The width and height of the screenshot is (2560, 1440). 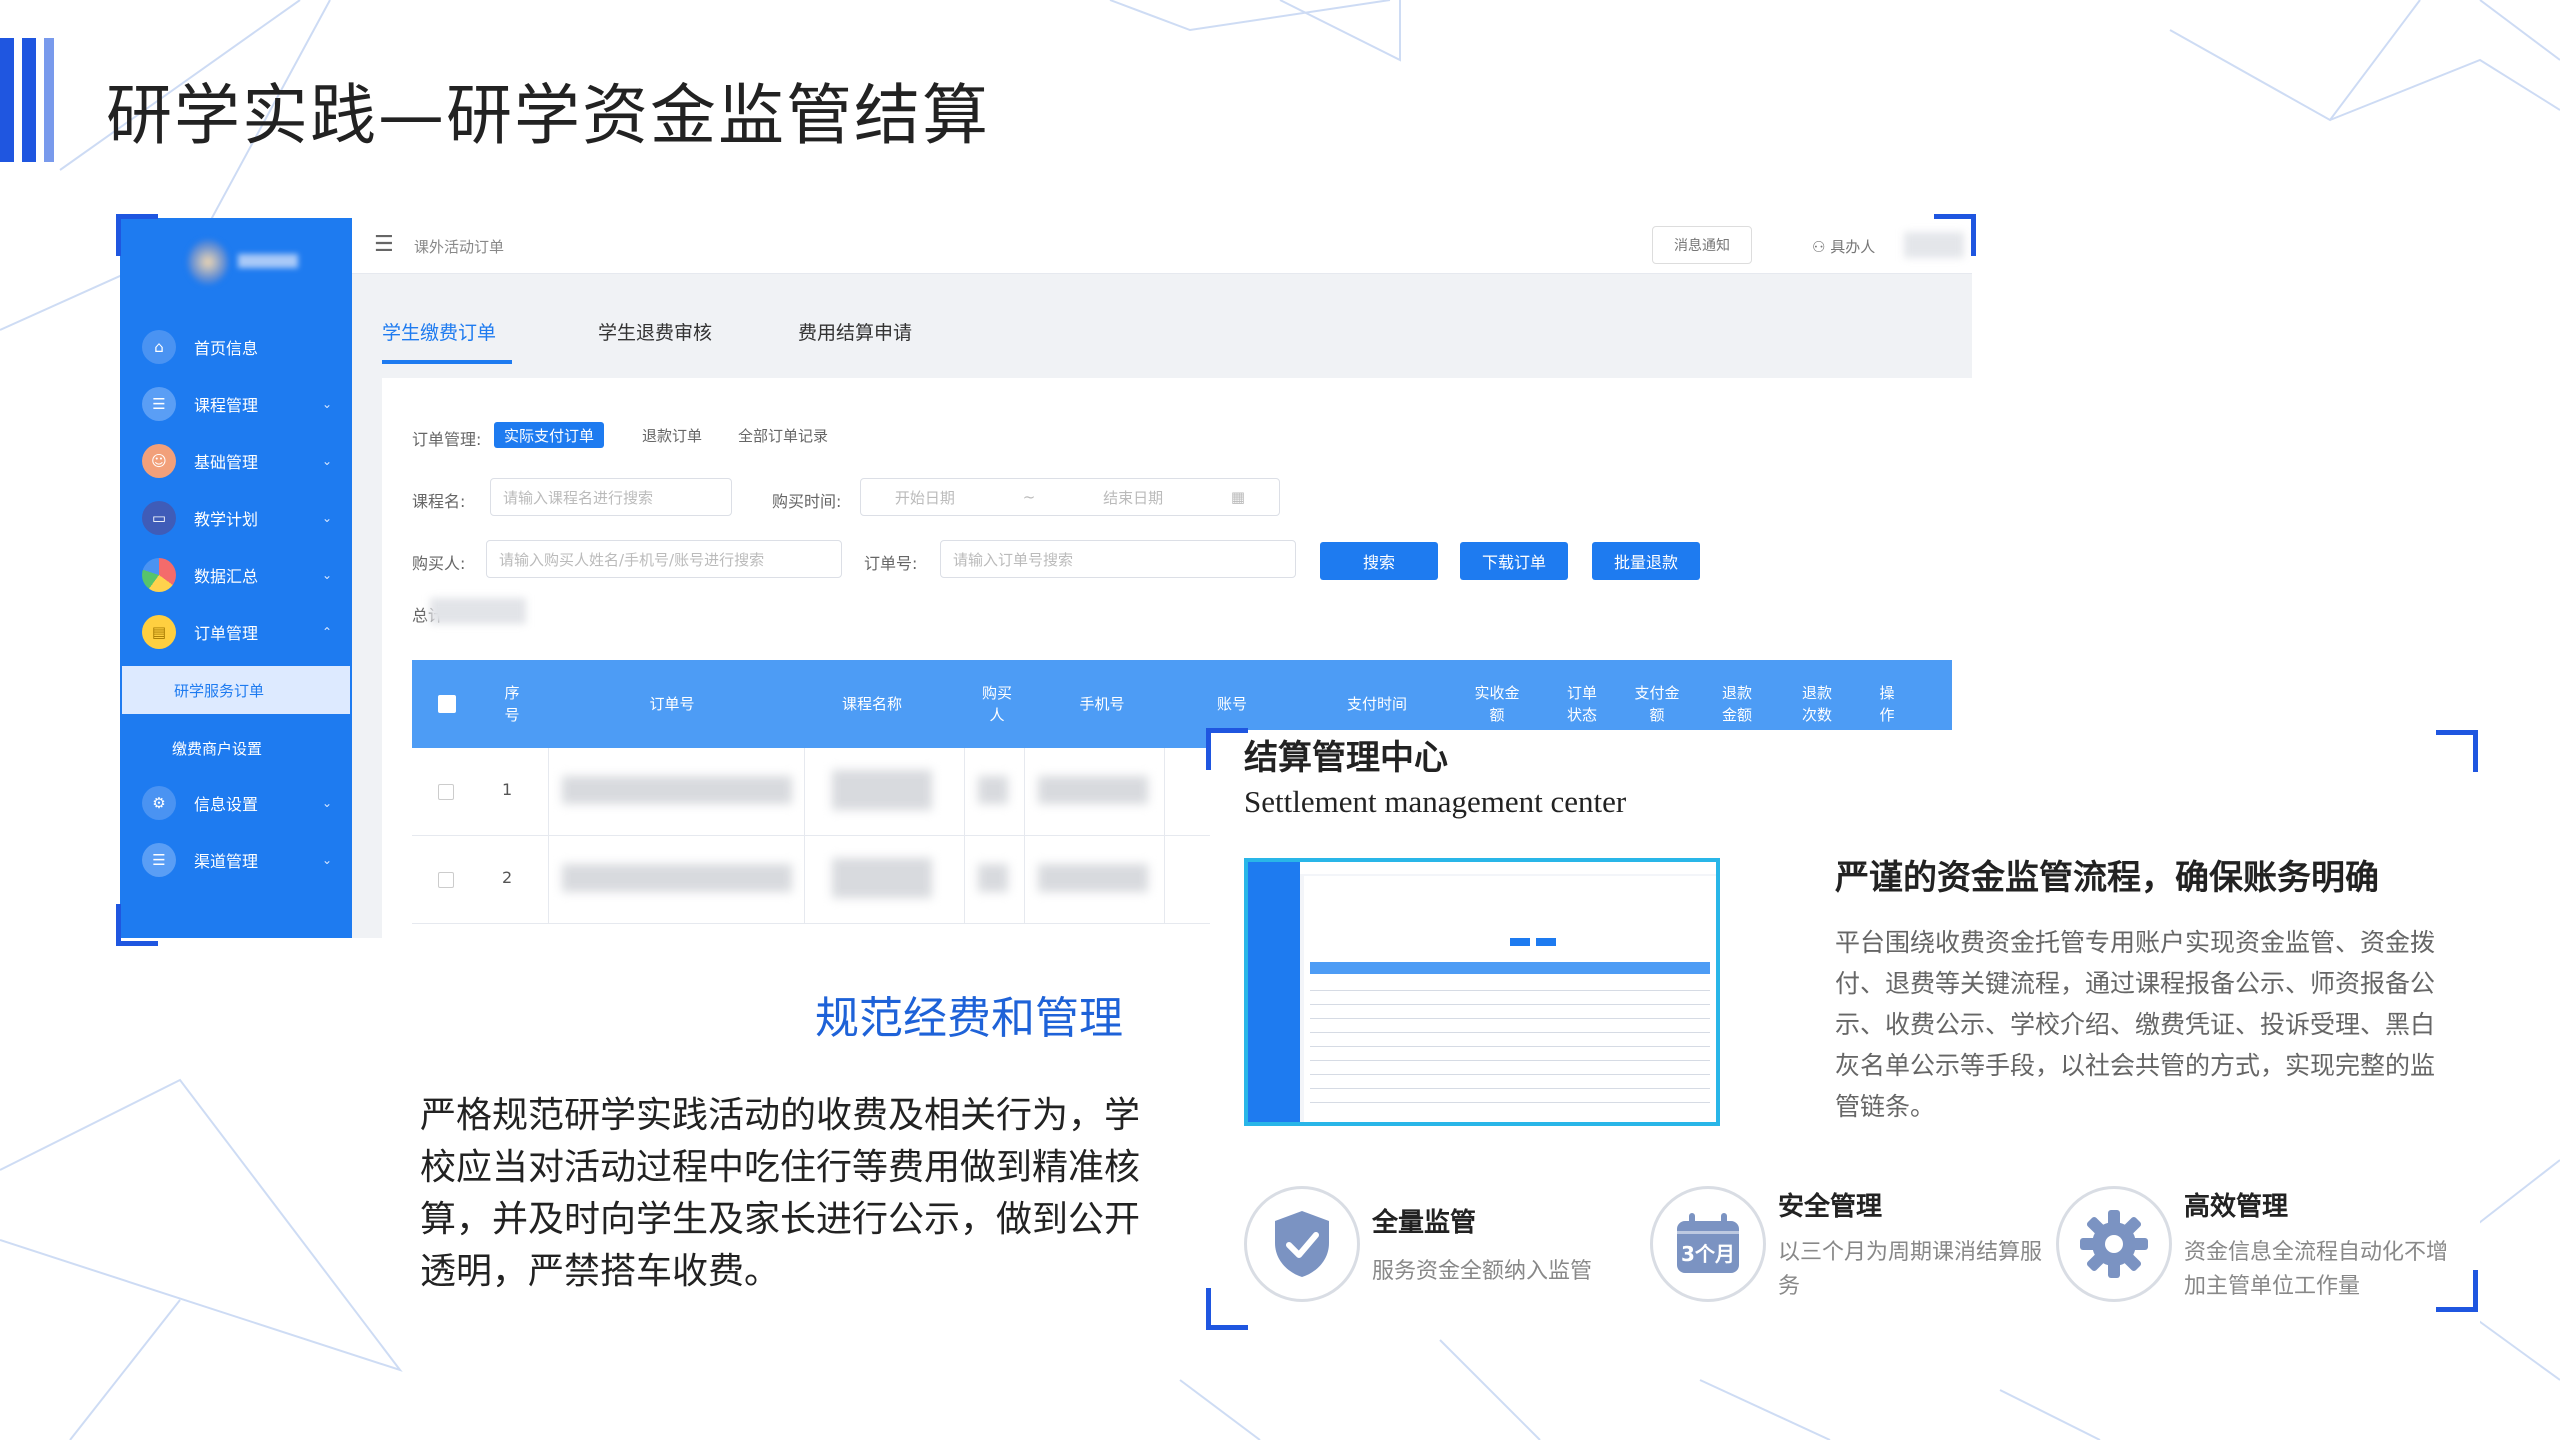 I want to click on sidebar-item-plan: ▭ 教学计划 ⌄, so click(x=236, y=518).